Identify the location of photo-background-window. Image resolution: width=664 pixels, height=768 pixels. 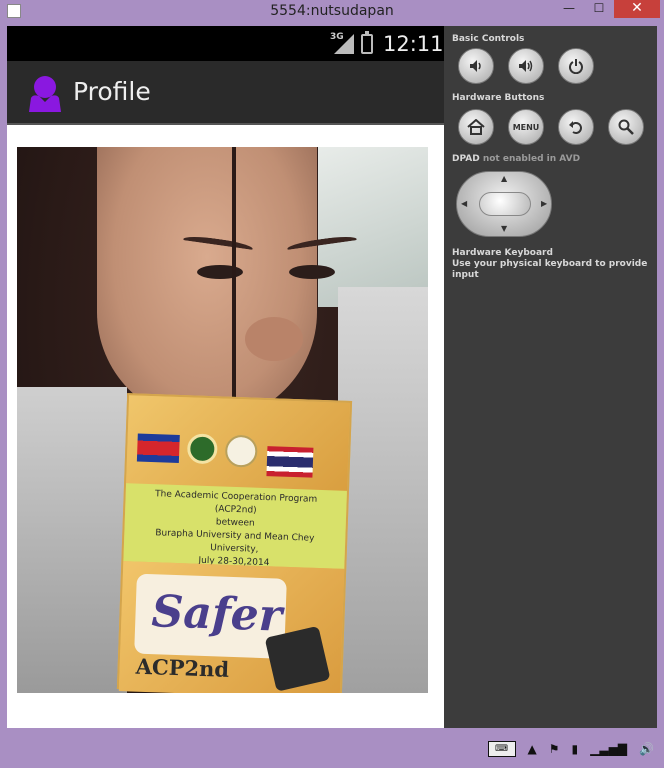
(373, 227).